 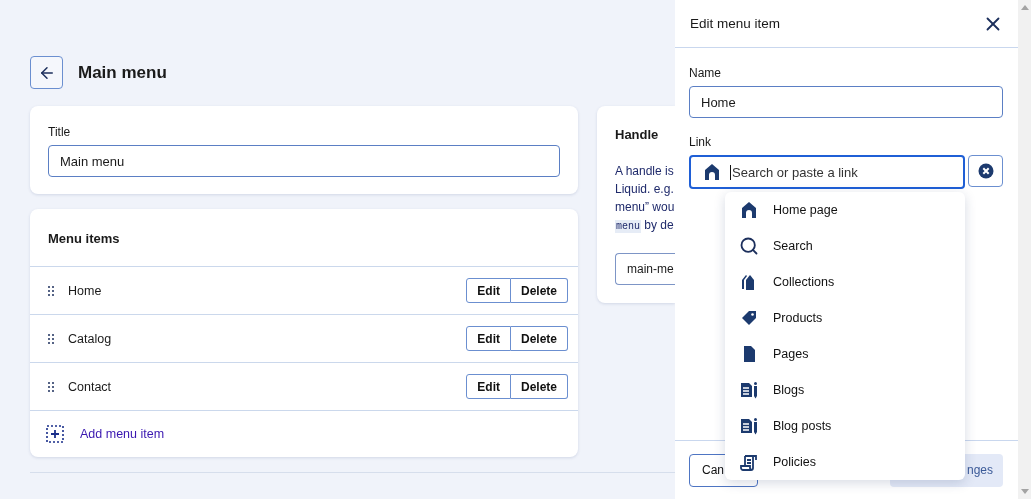 What do you see at coordinates (845, 354) in the screenshot?
I see `dropdown-option: Pages` at bounding box center [845, 354].